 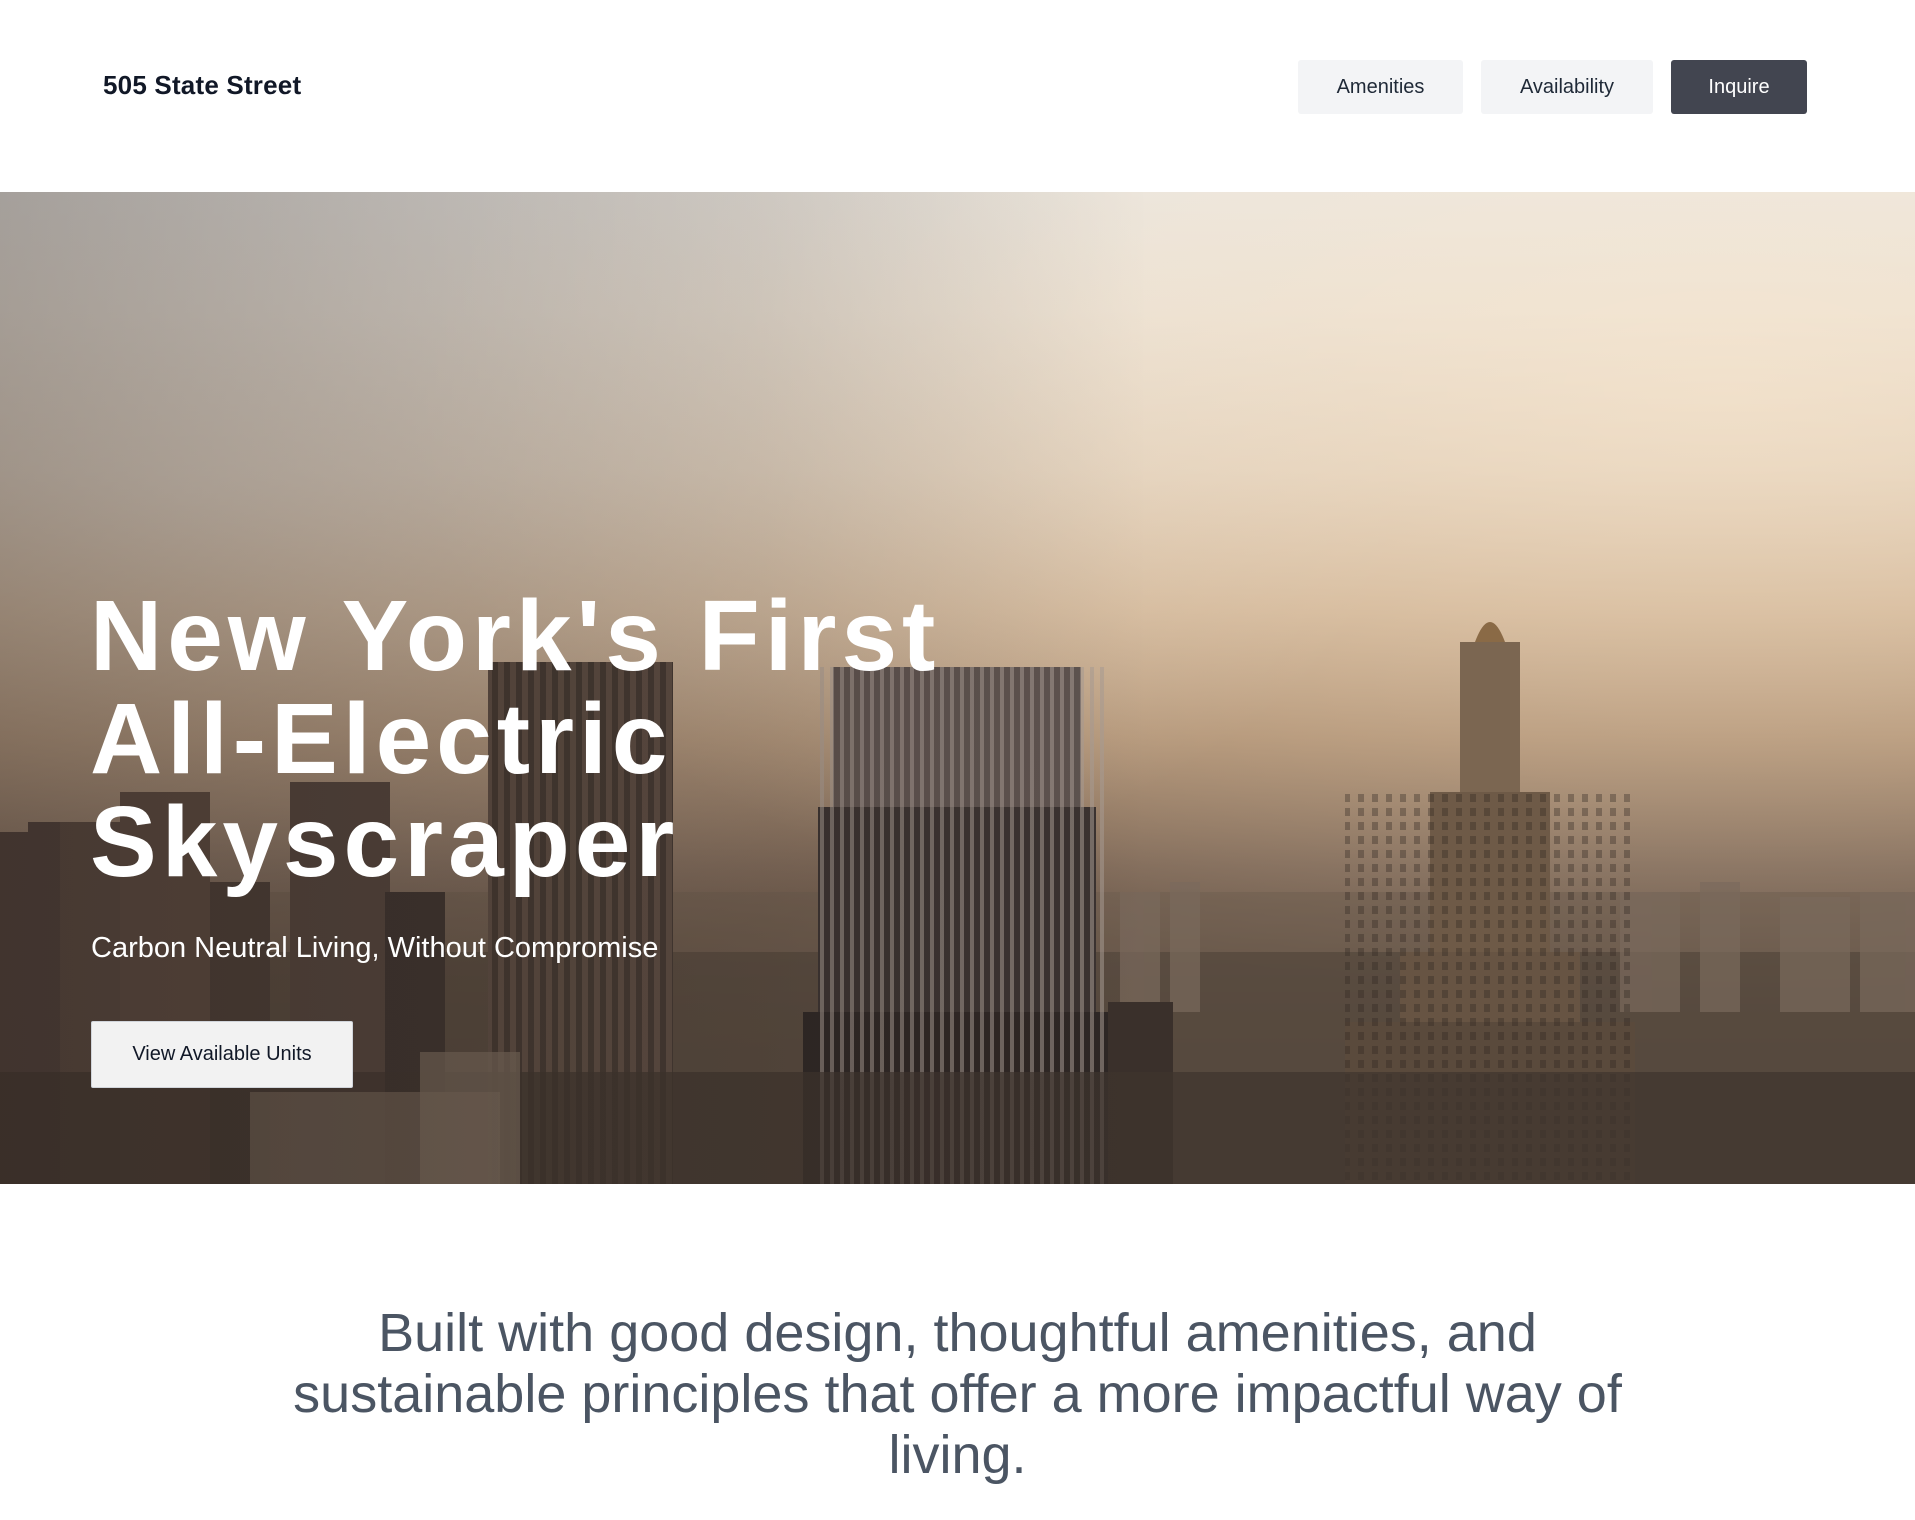 I want to click on top-nav: Amenities Availability Inquire, so click(x=1552, y=87).